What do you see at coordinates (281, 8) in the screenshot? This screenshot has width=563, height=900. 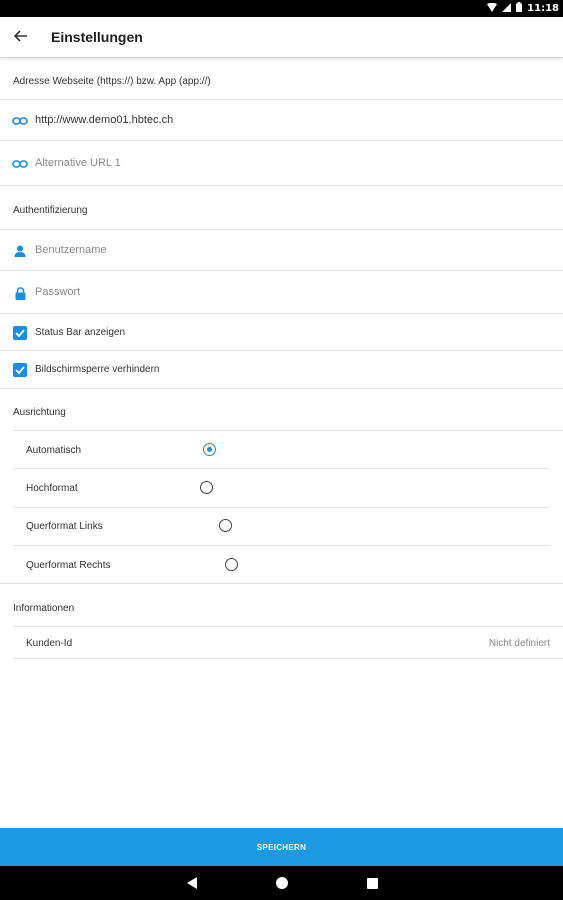 I see `system-status-bar: 11:18` at bounding box center [281, 8].